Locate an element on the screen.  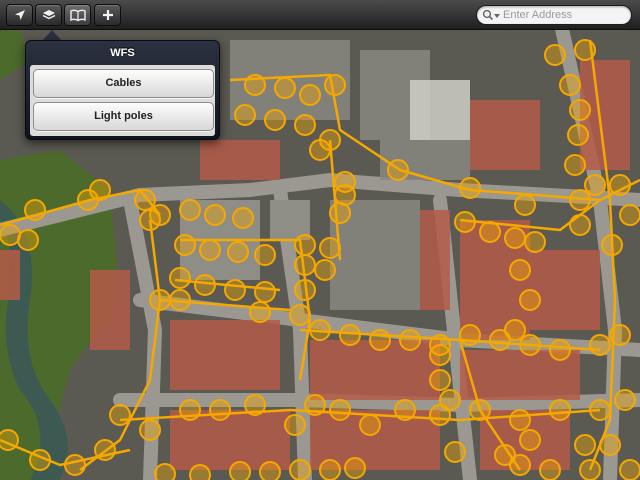
address-search-box is located at coordinates (554, 15).